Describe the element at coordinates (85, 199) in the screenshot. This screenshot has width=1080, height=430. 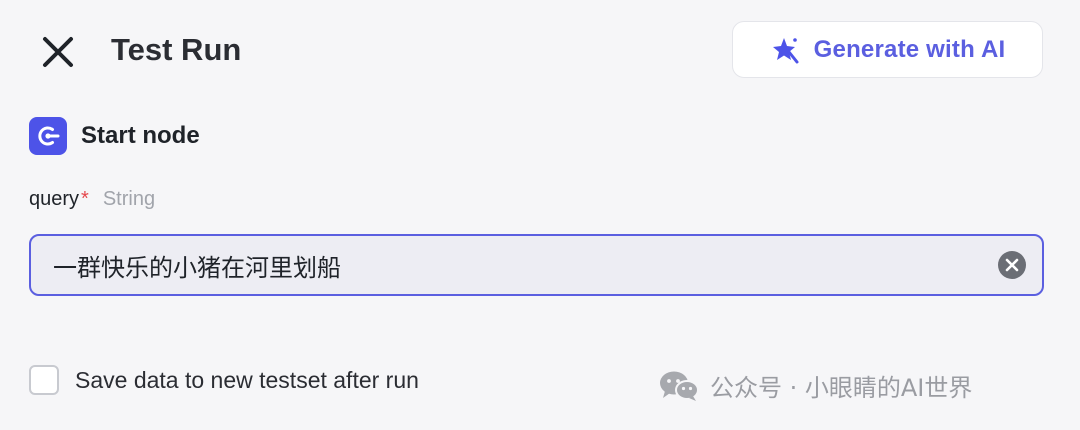
I see `required-mark: *` at that location.